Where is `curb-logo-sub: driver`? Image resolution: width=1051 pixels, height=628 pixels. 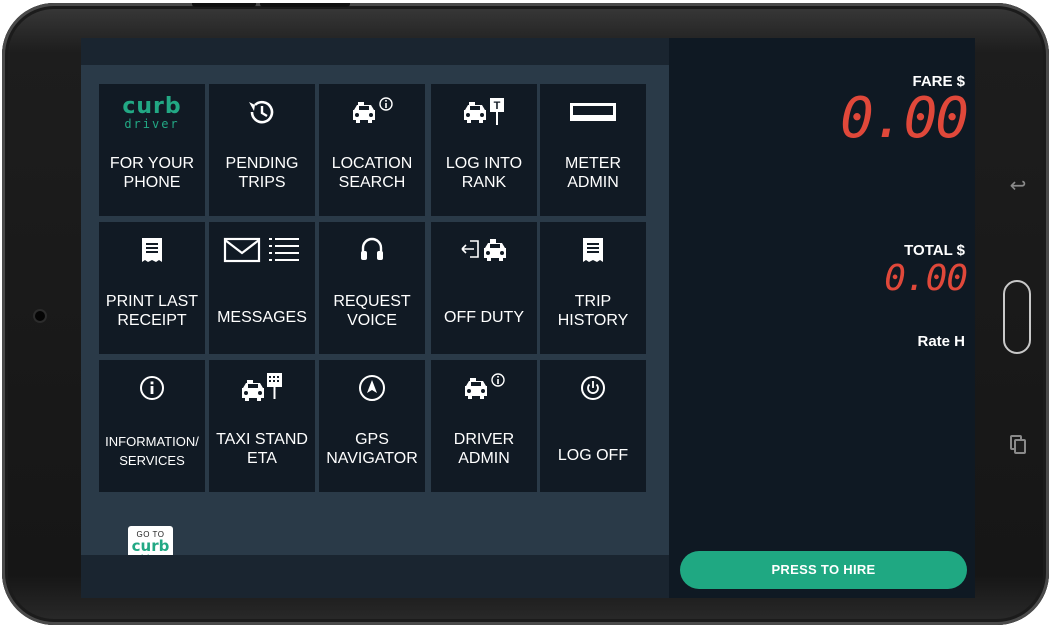
curb-logo-sub: driver is located at coordinates (152, 124).